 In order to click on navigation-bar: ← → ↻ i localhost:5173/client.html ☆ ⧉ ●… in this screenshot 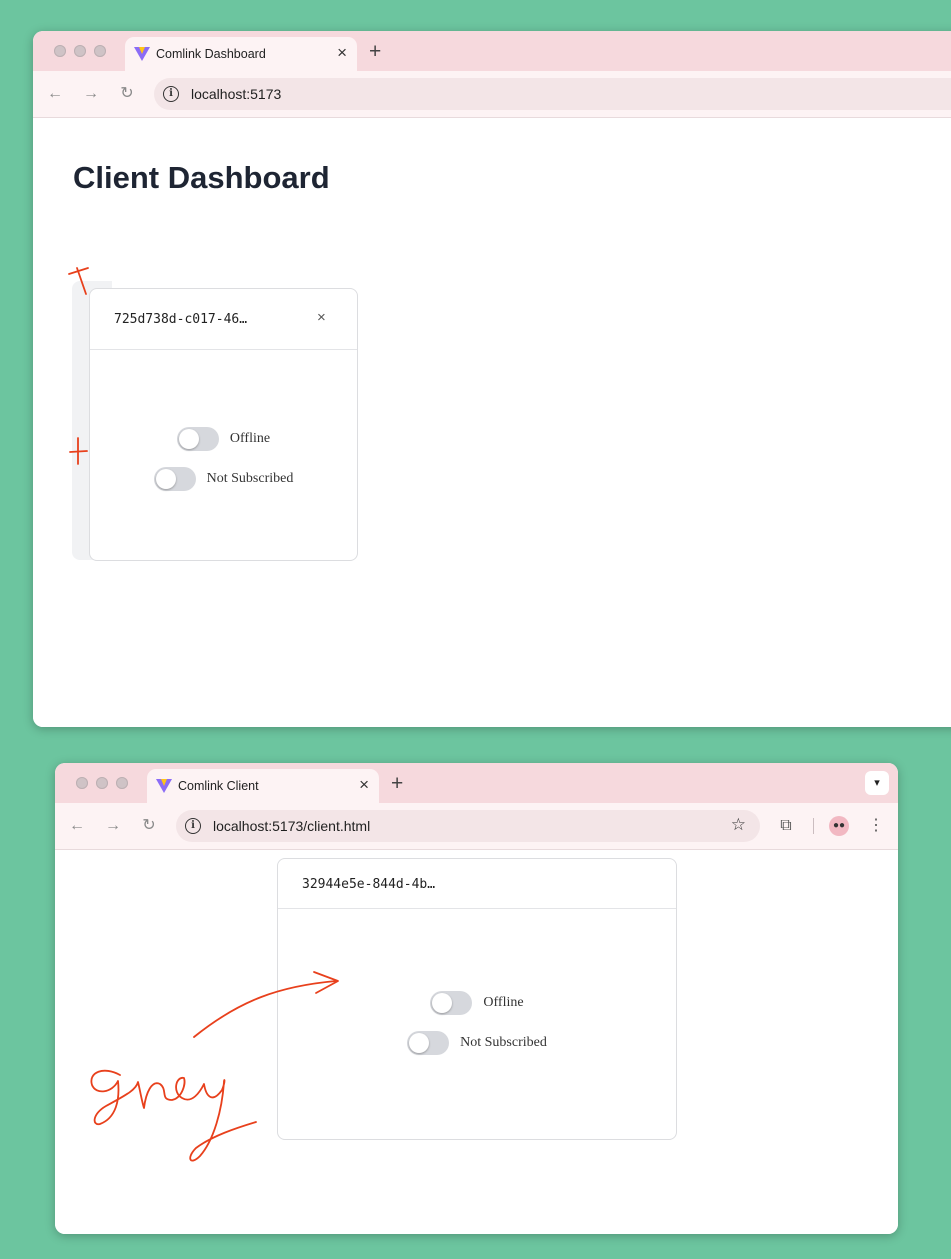, I will do `click(476, 826)`.